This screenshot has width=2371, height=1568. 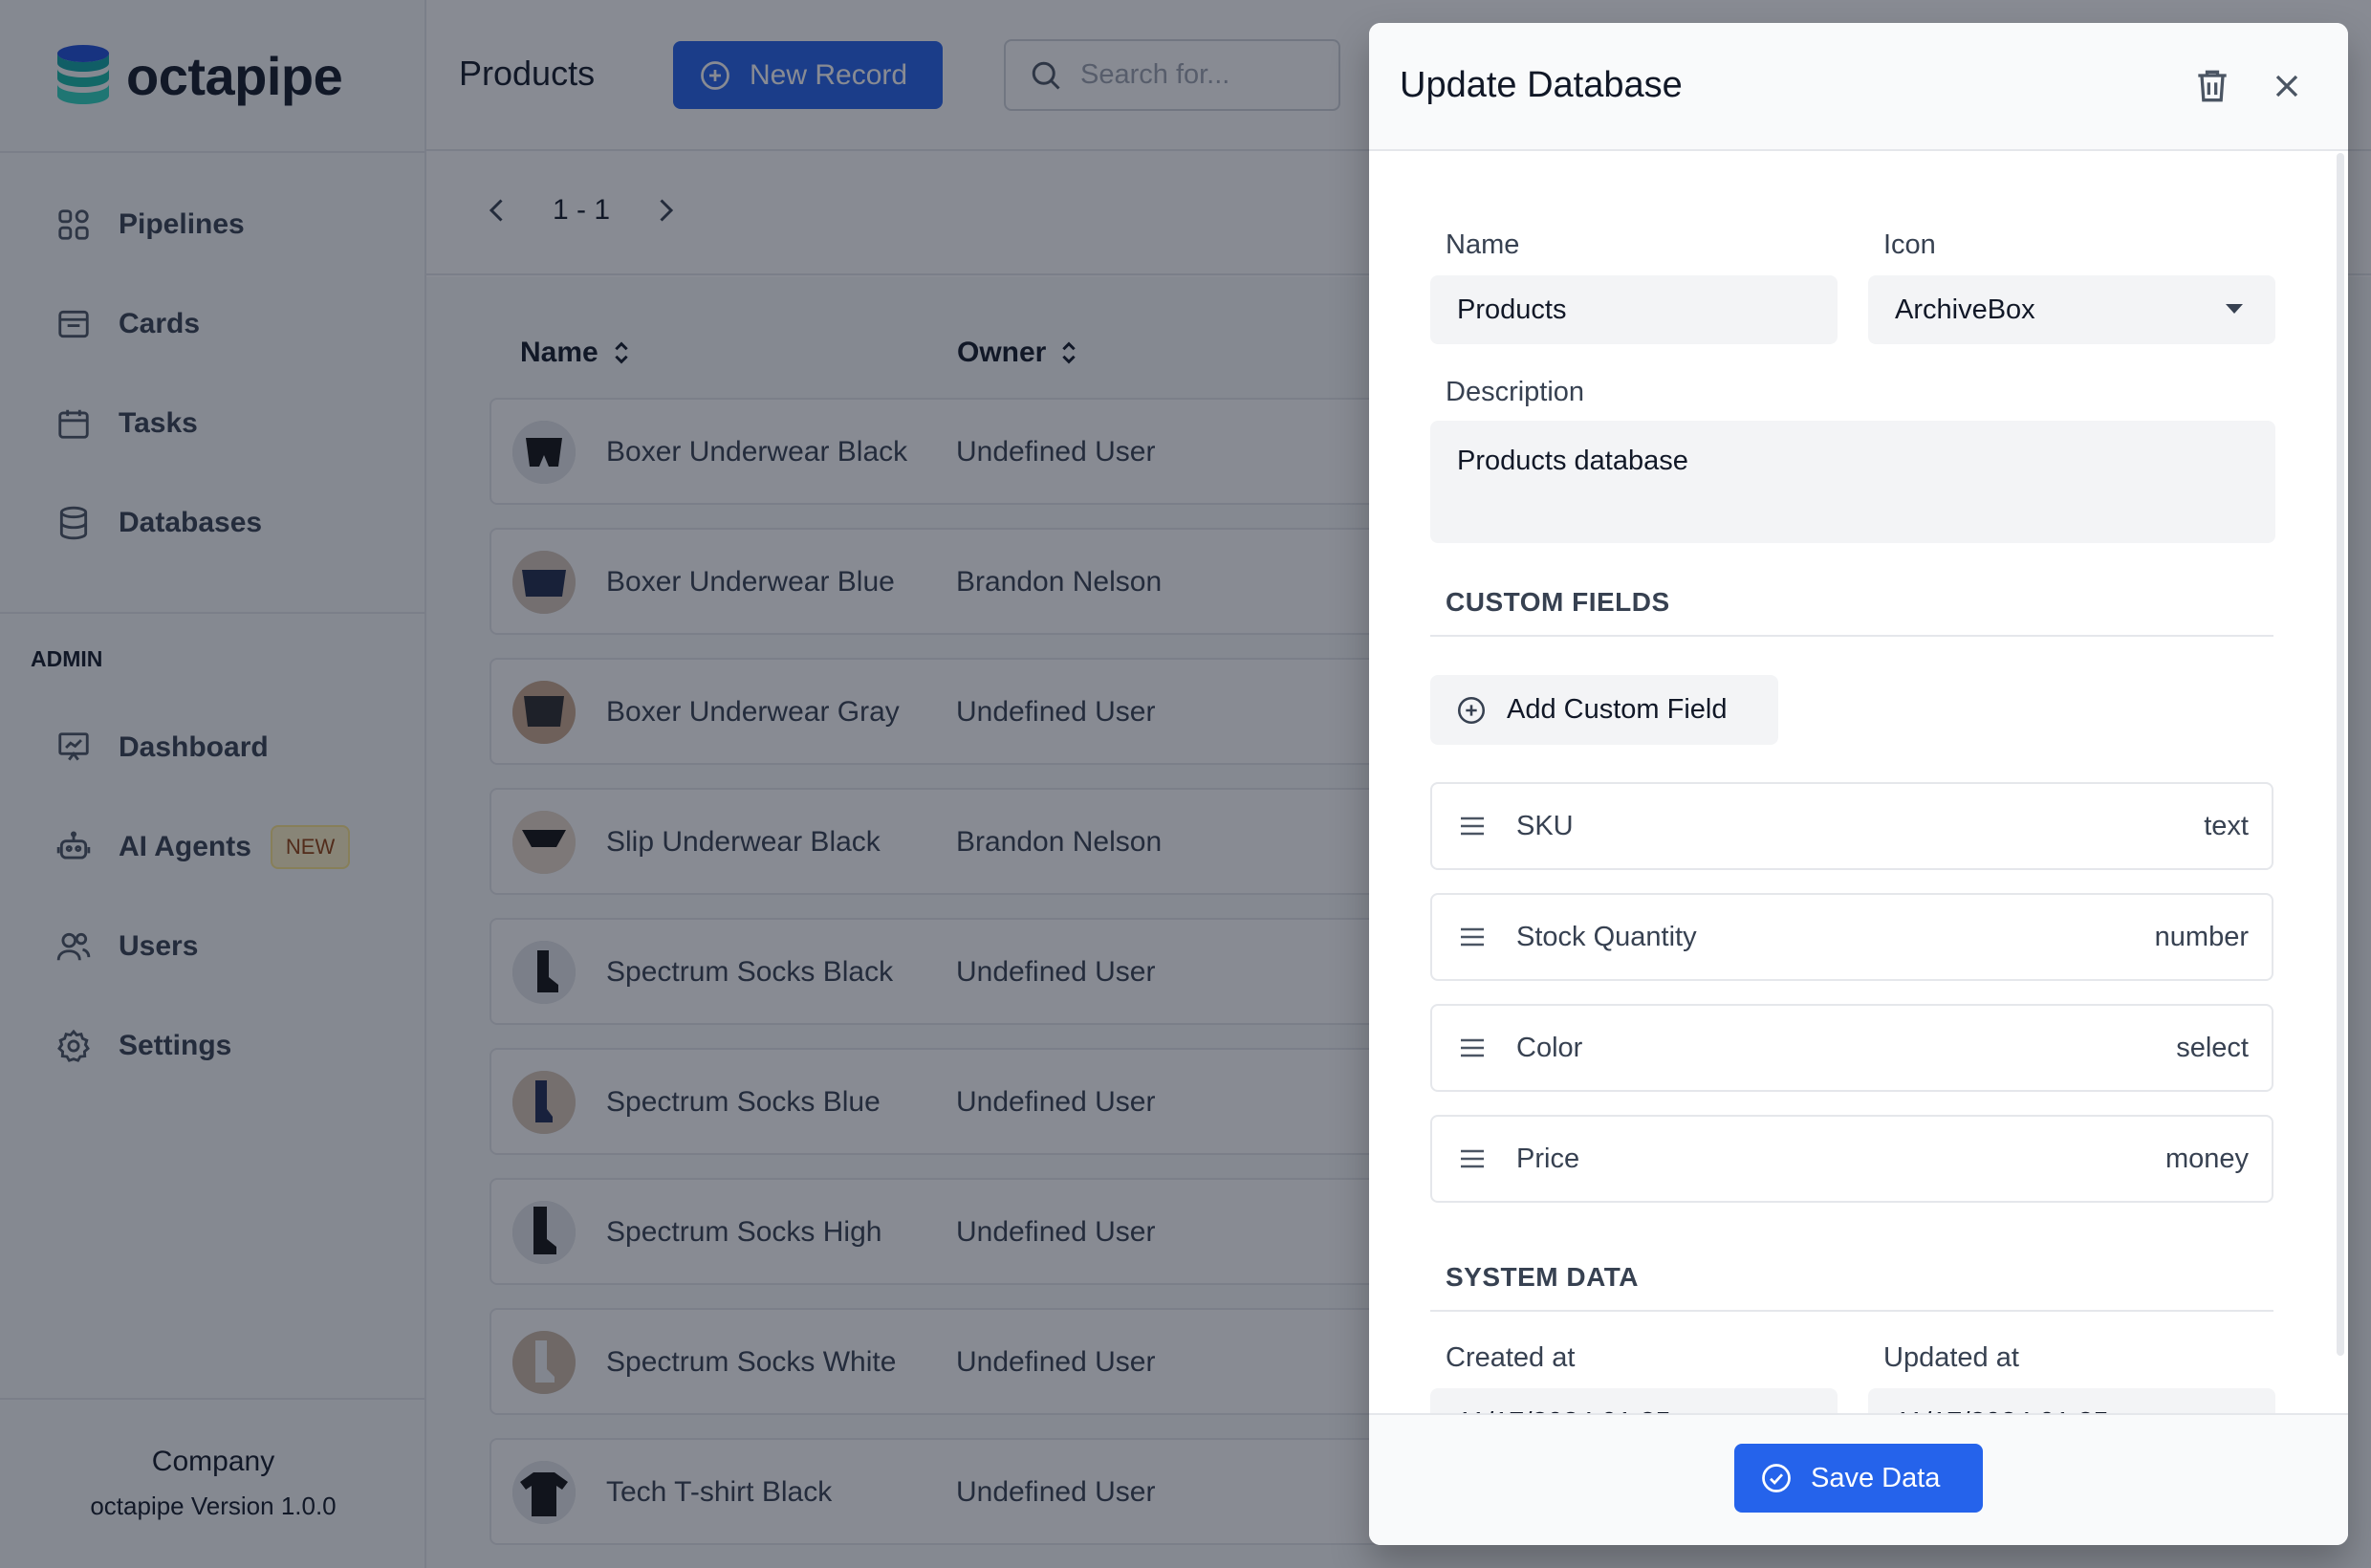 I want to click on description-label: Description, so click(x=1515, y=392).